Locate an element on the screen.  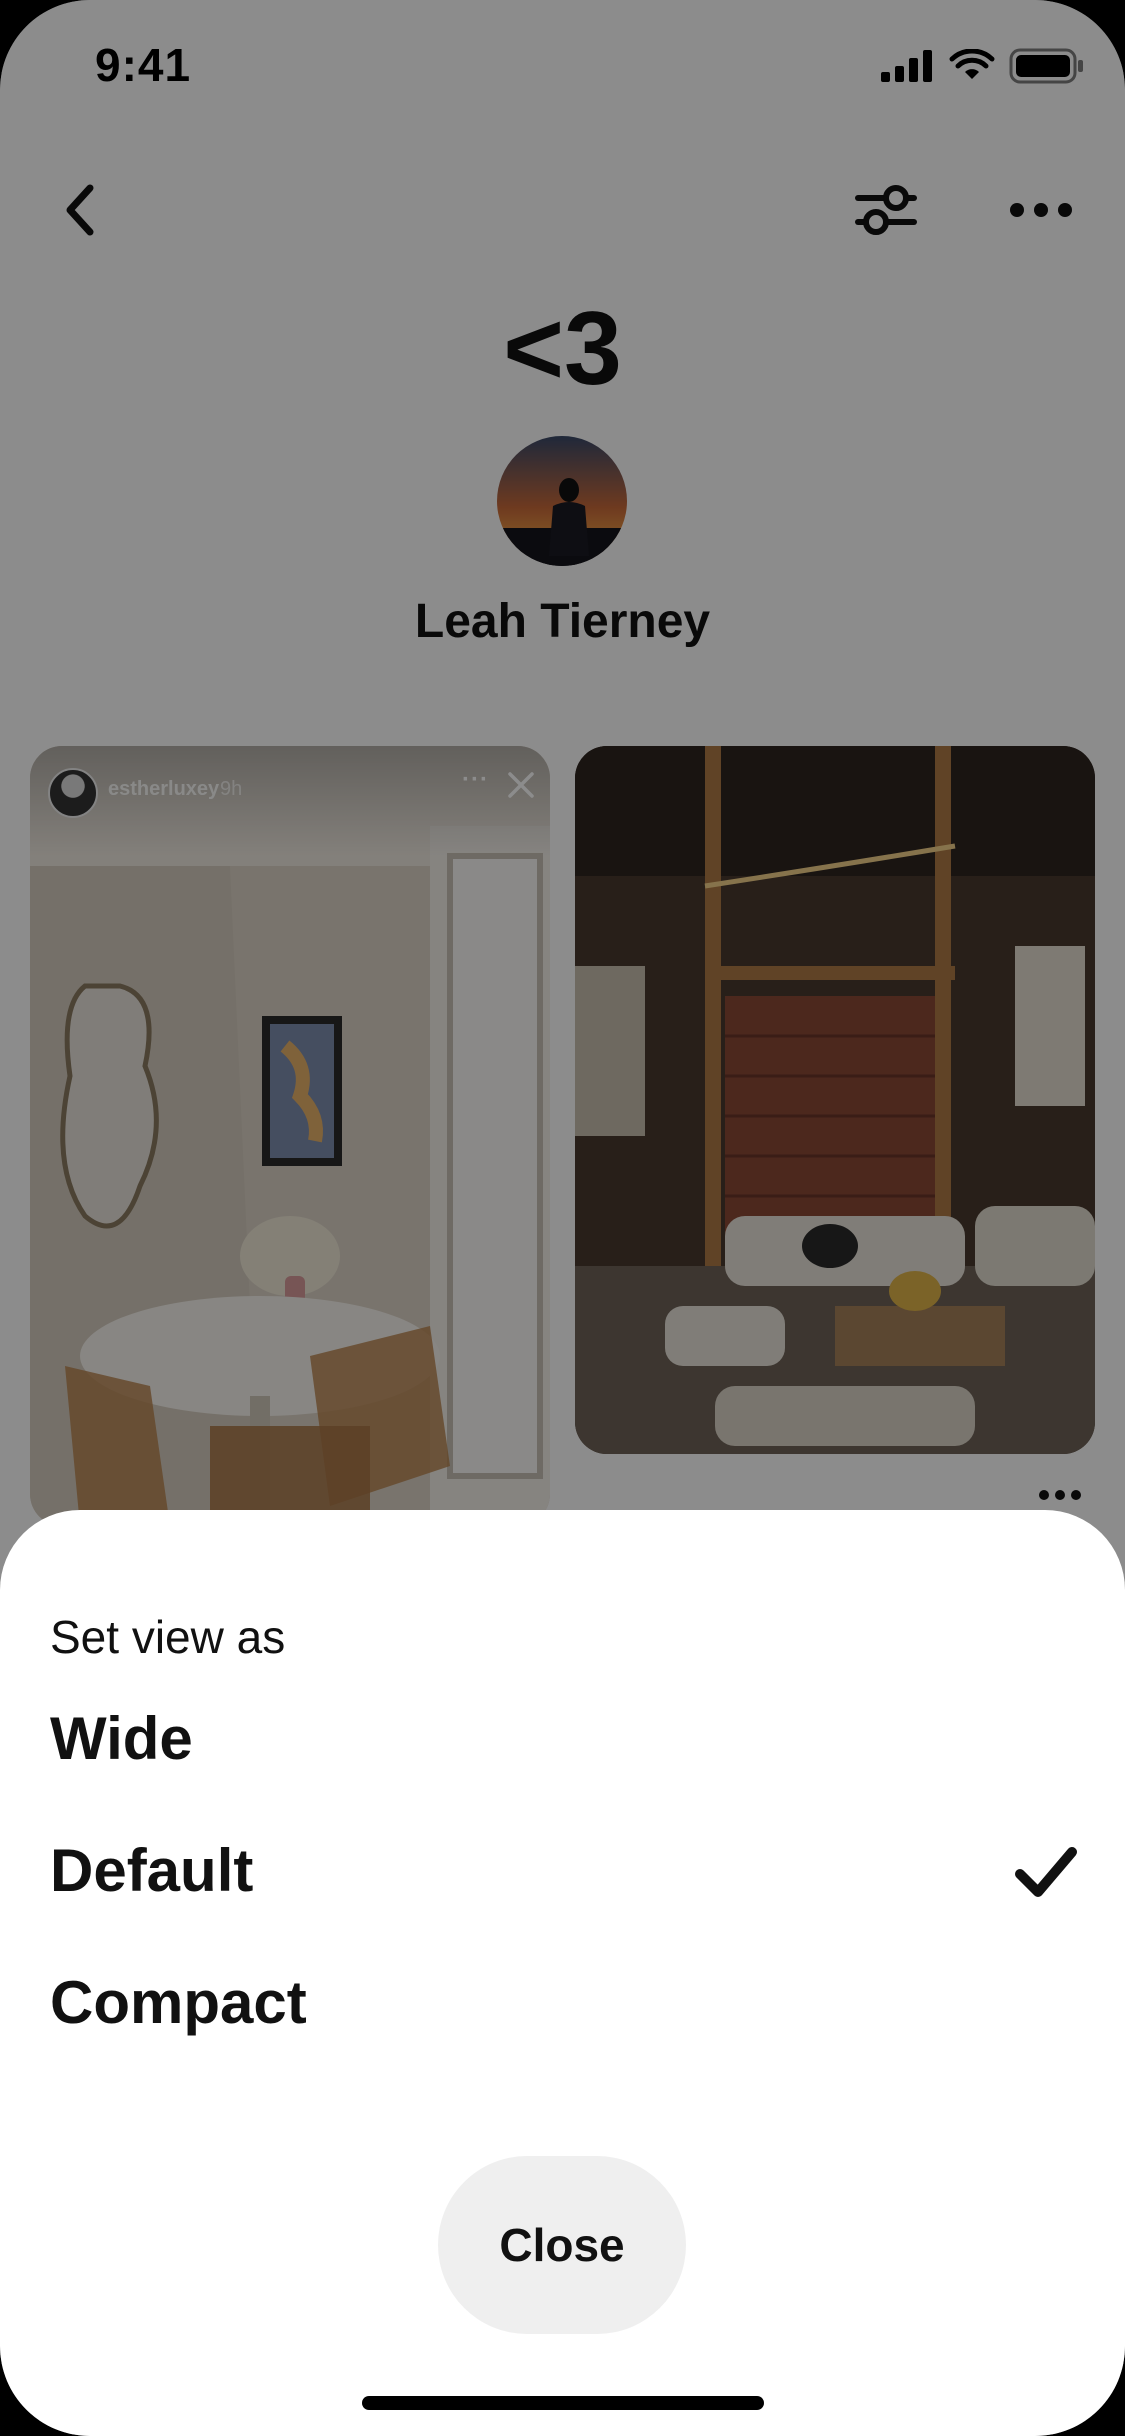
option-label: Compact is located at coordinates (178, 2002).